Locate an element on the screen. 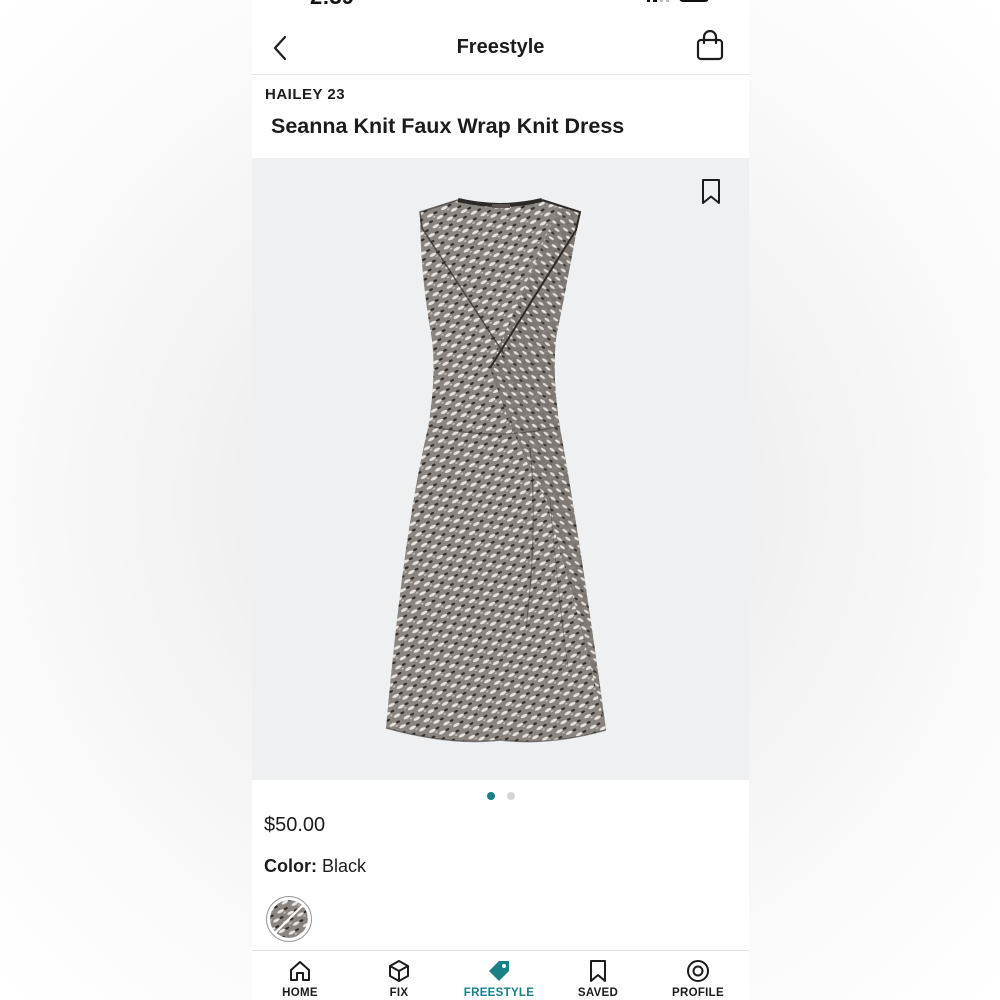 Image resolution: width=1000 pixels, height=1000 pixels. status-bar: 2:39 is located at coordinates (500, 4).